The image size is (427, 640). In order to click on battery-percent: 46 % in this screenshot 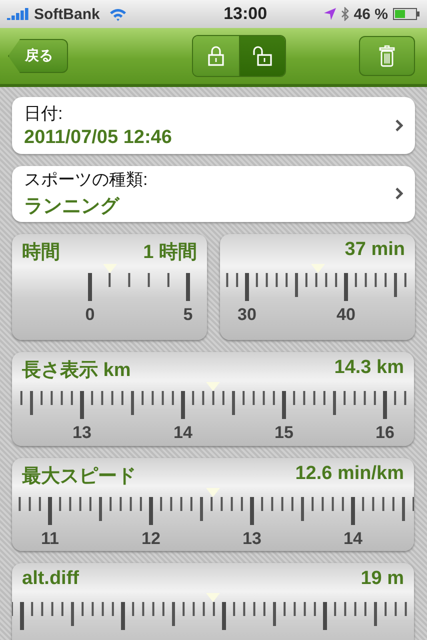, I will do `click(371, 14)`.